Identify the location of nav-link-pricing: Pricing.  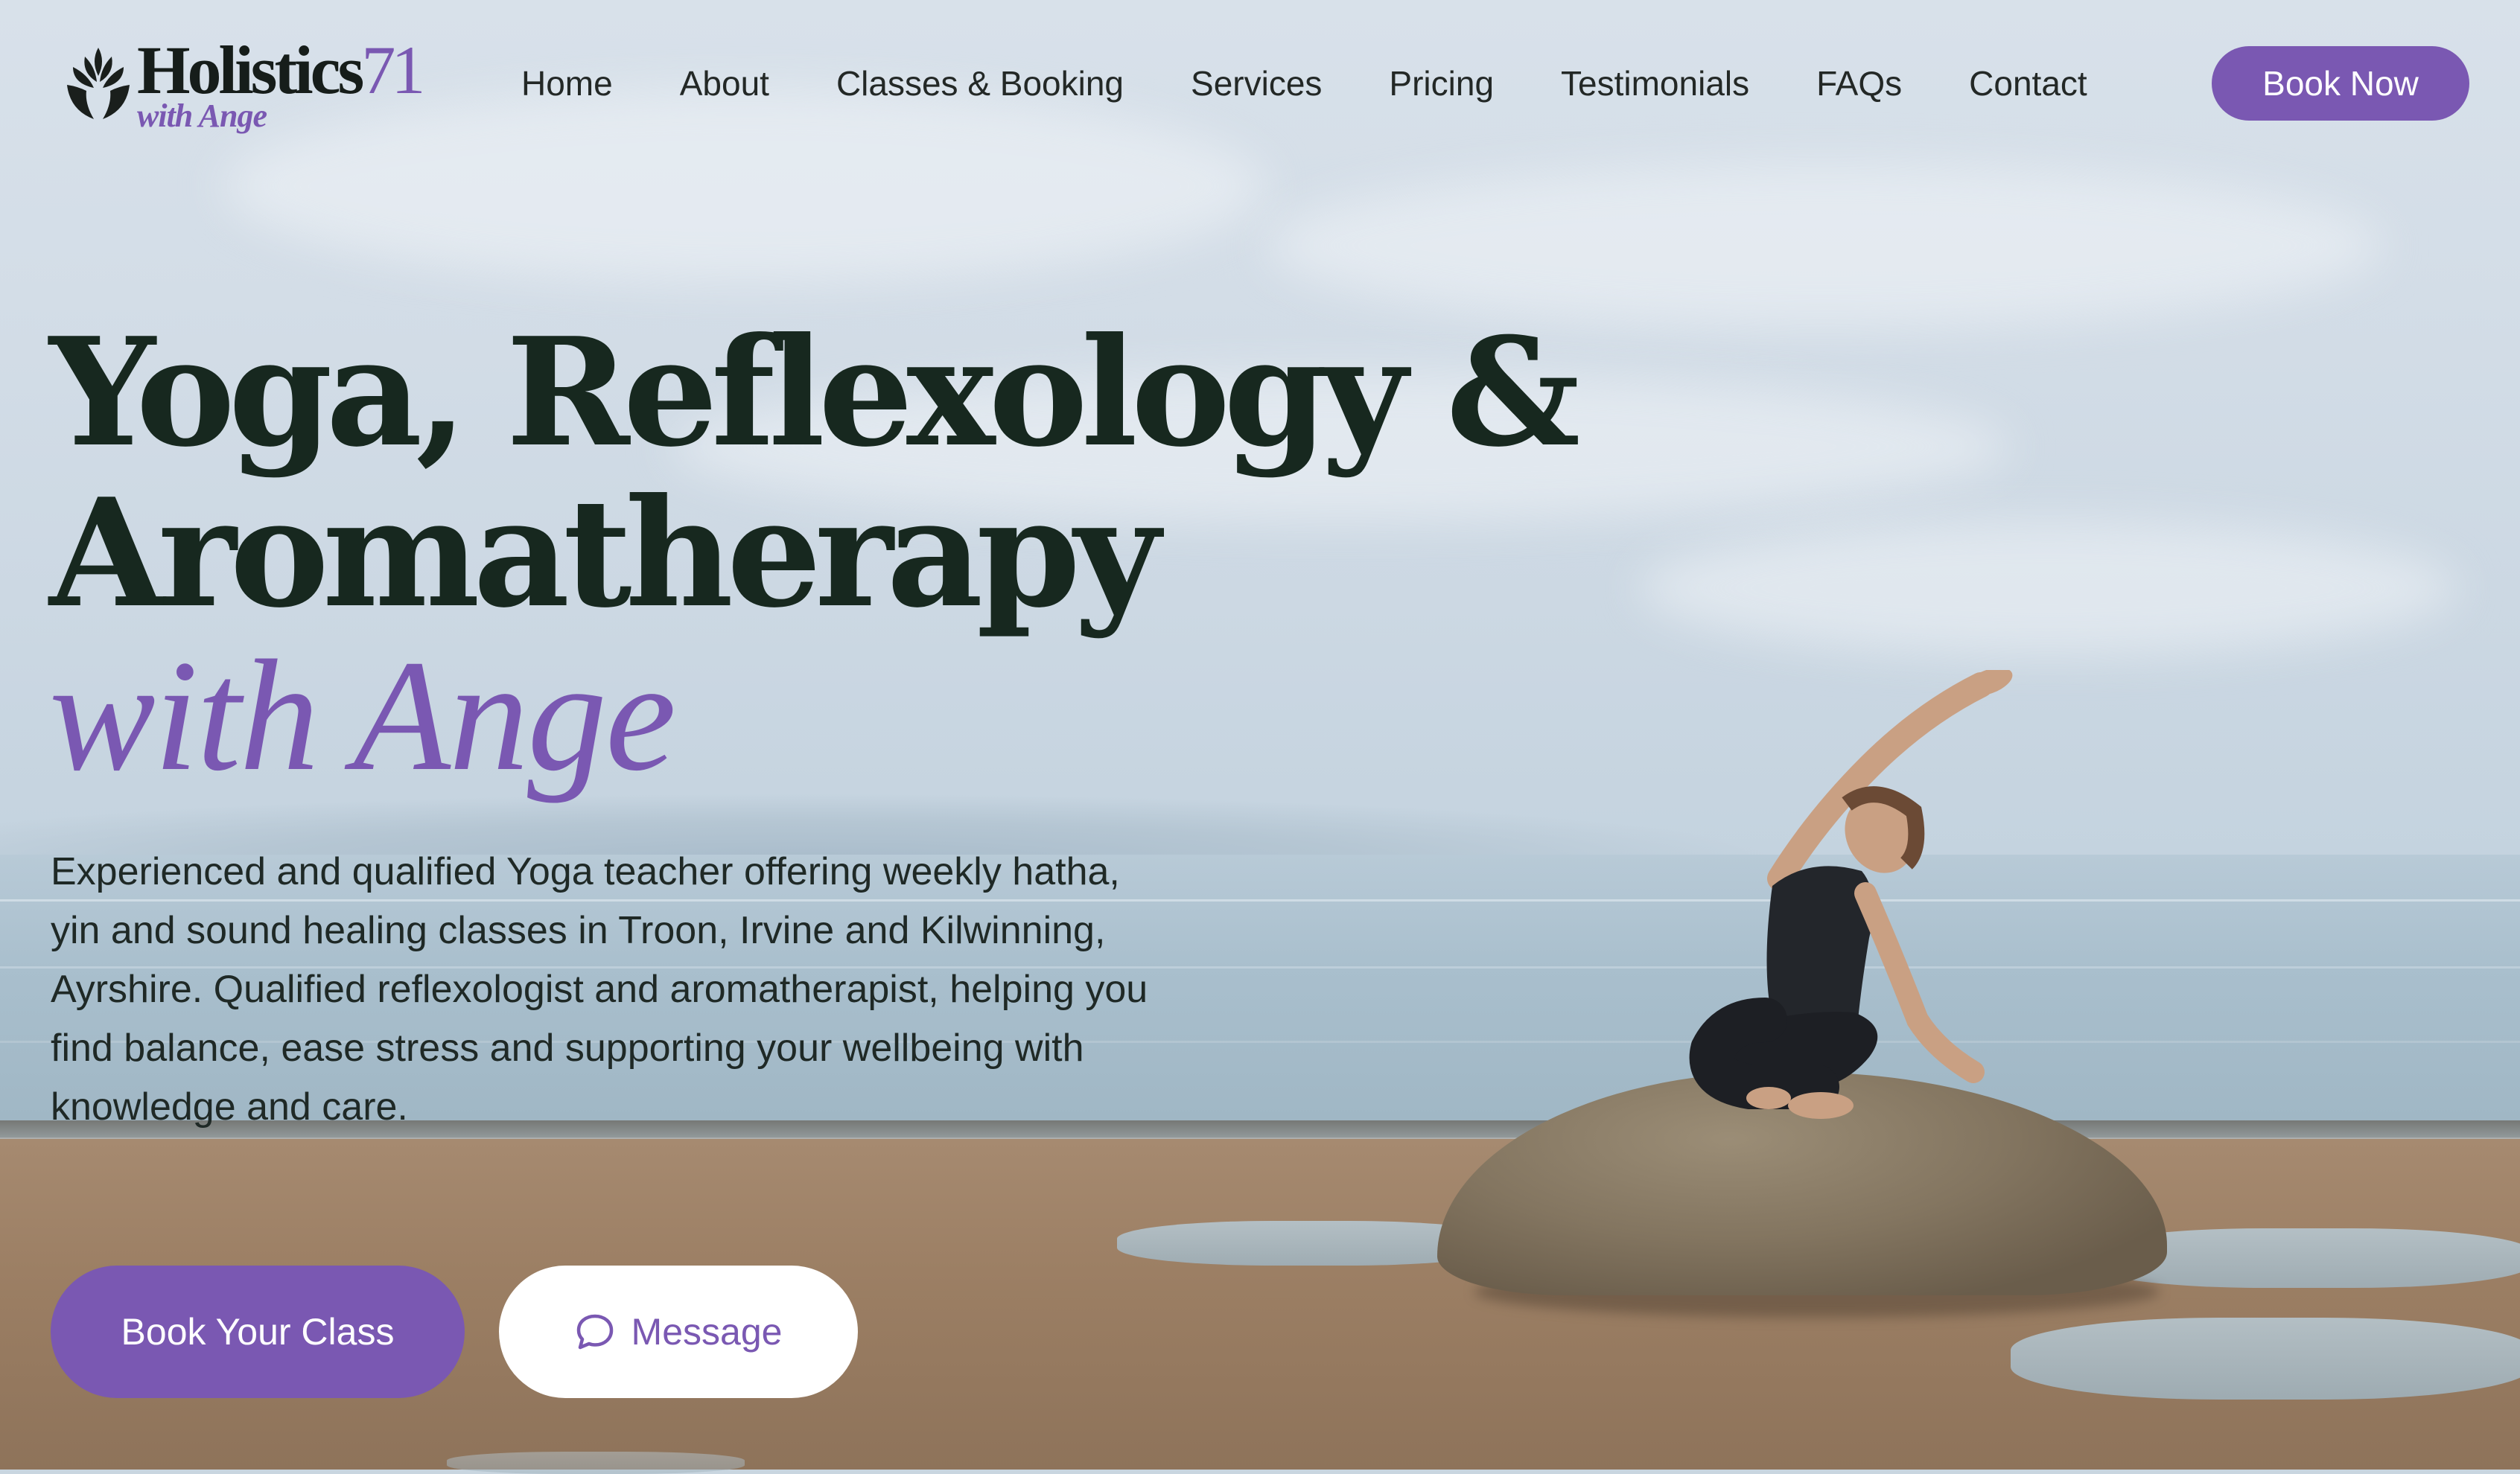
(1441, 83).